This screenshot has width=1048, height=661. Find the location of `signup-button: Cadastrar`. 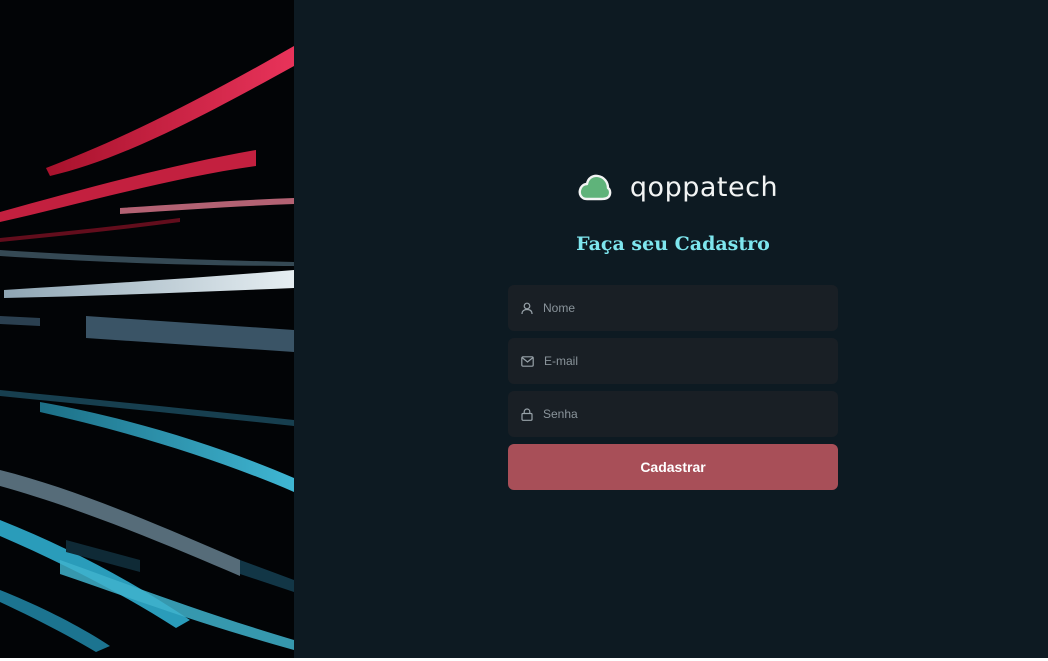

signup-button: Cadastrar is located at coordinates (673, 467).